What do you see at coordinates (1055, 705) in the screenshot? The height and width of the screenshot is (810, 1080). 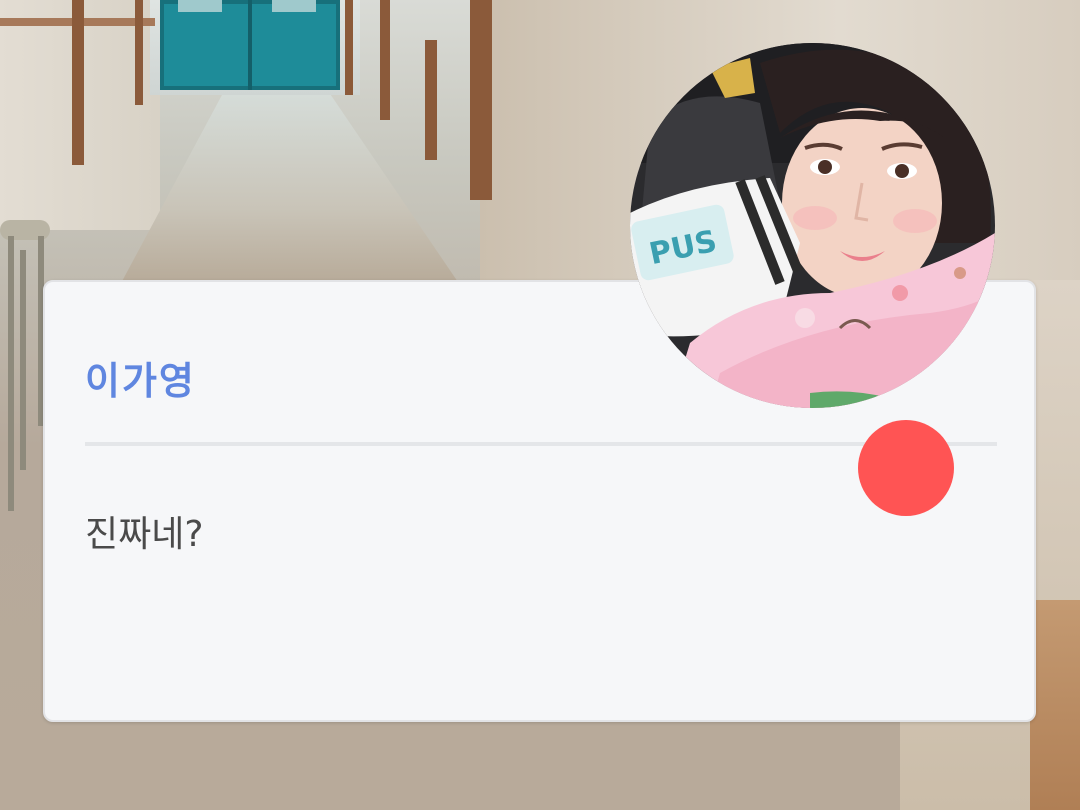 I see `background-baseboard` at bounding box center [1055, 705].